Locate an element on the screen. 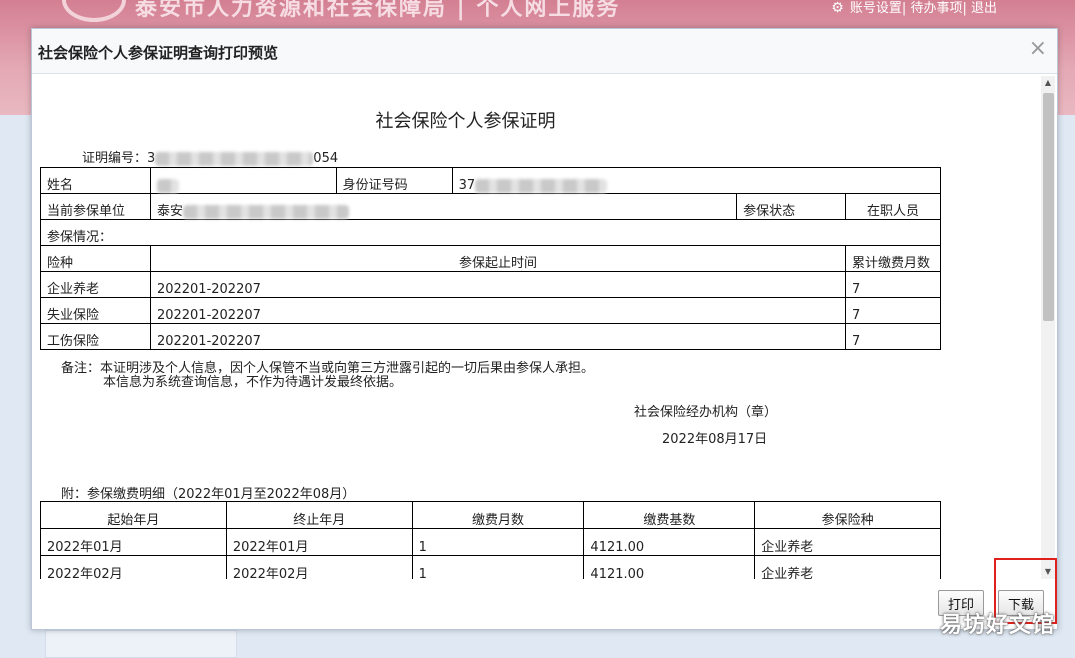 The width and height of the screenshot is (1075, 658). detail-start: 2022年02月 is located at coordinates (133, 567).